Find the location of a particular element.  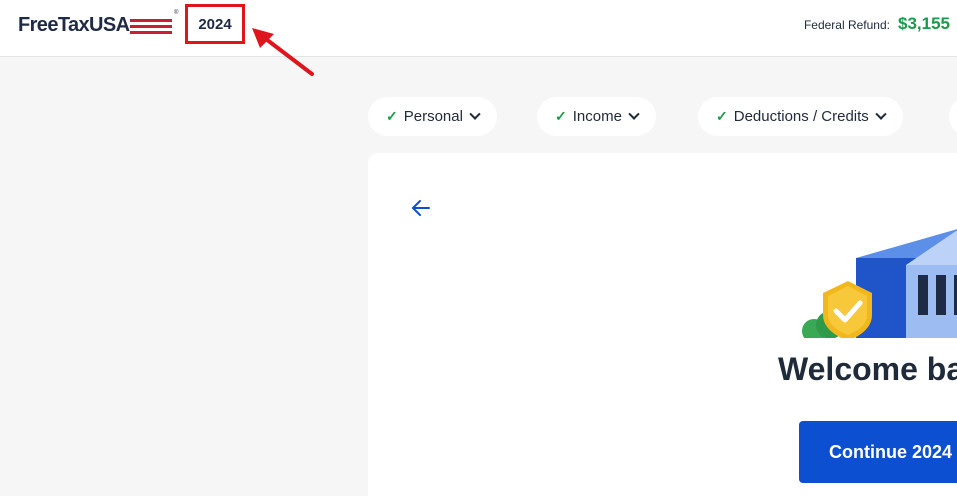

flag-stripes-icon is located at coordinates (151, 25).